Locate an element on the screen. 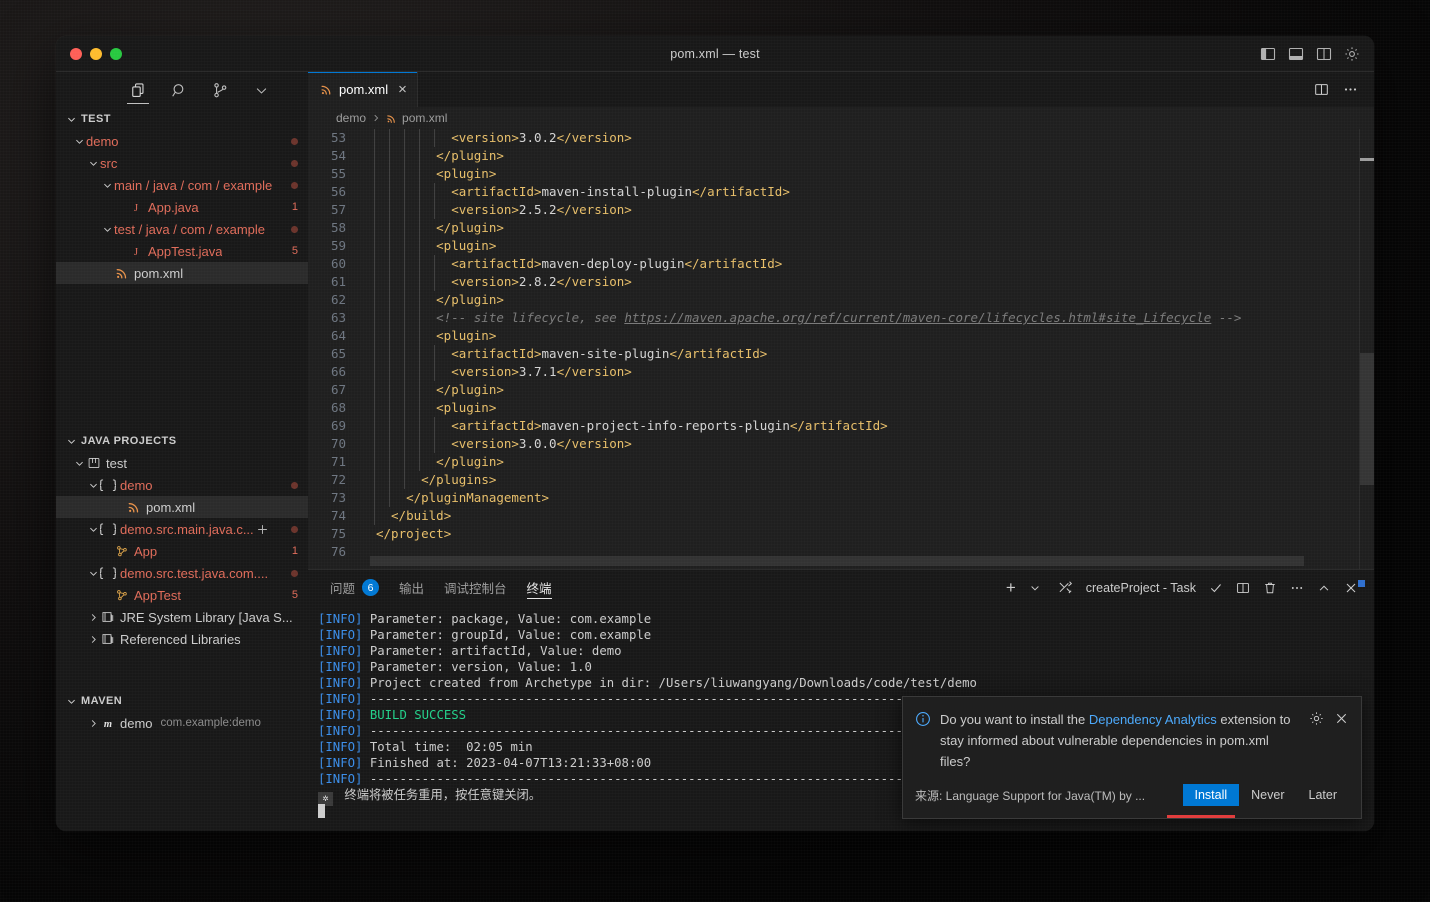 Image resolution: width=1430 pixels, height=902 pixels. java-projects-tree-item-row: test is located at coordinates (182, 463).